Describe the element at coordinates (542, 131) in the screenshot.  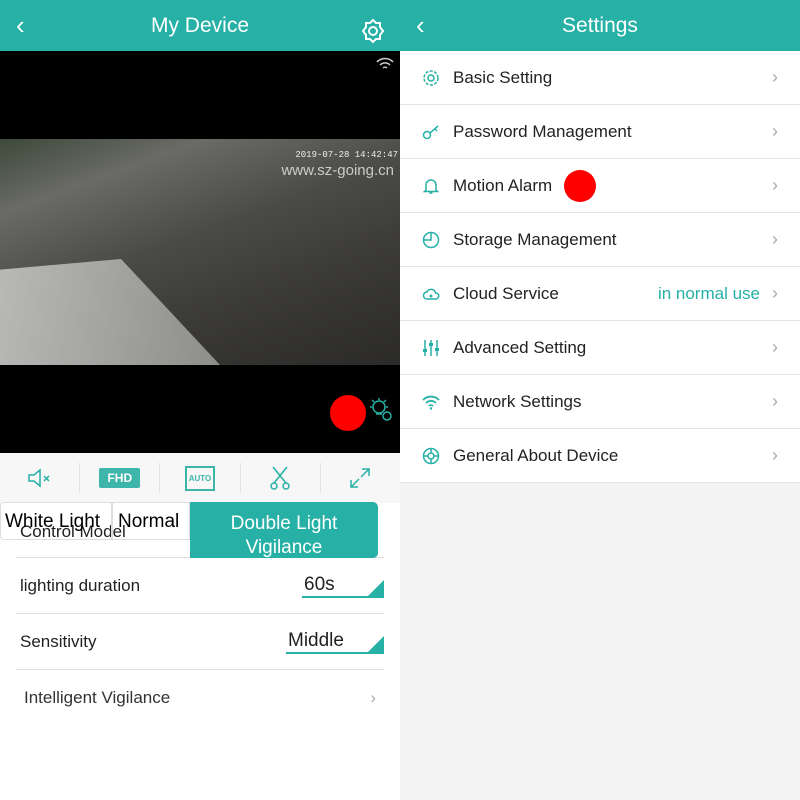
I see `item-label: Password Management` at that location.